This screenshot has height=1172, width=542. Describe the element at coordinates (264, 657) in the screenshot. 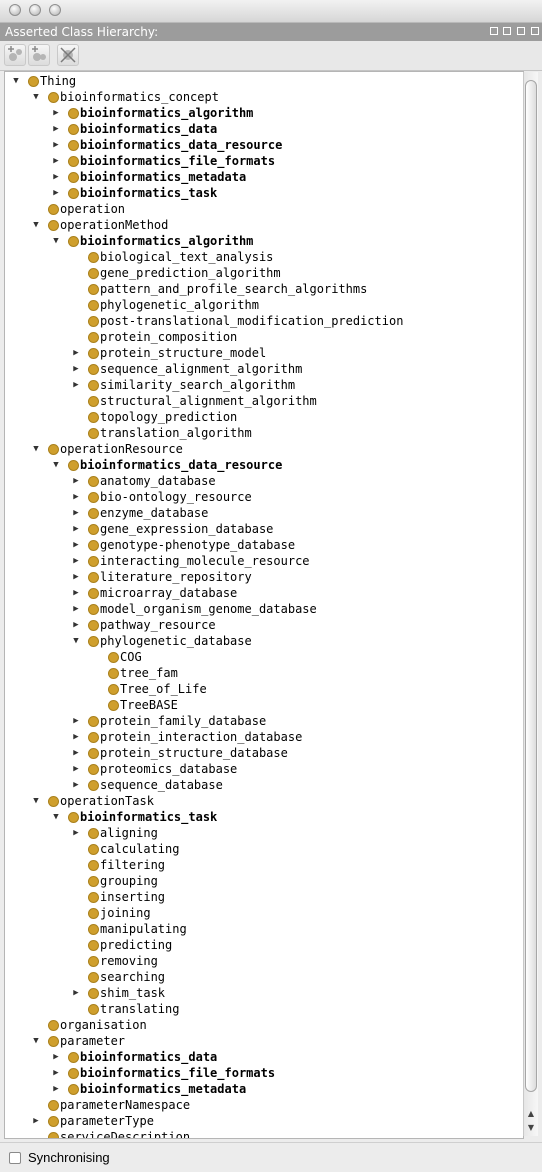

I see `tree-node: COG` at that location.